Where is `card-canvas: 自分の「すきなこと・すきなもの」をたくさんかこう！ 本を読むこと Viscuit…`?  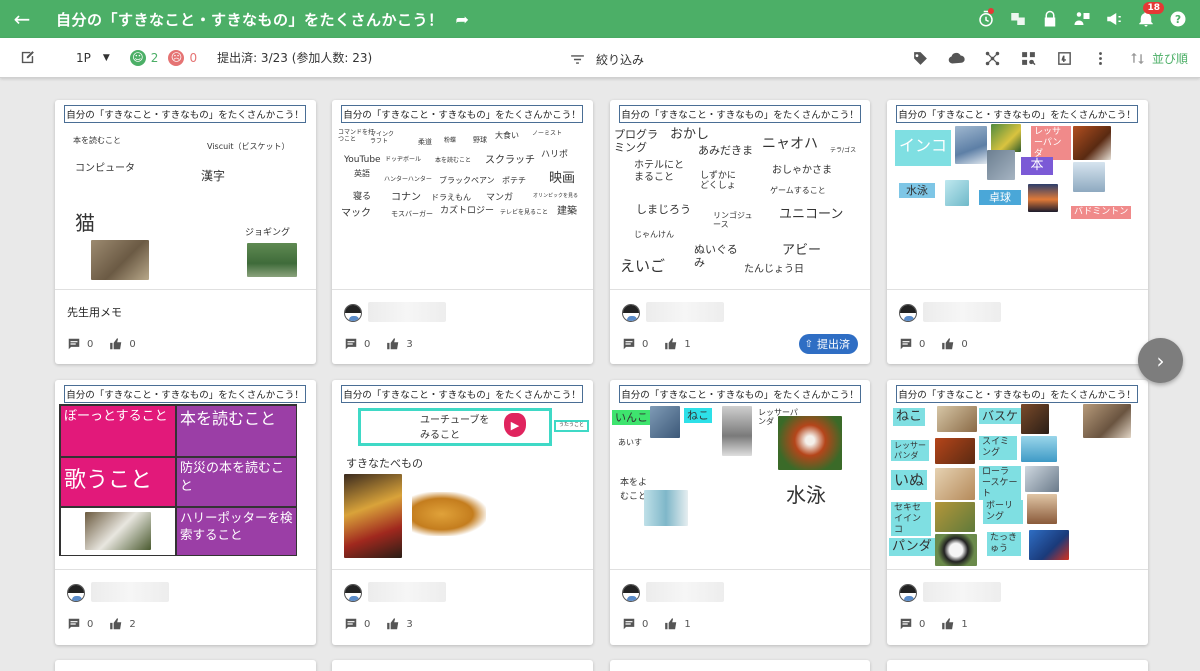 card-canvas: 自分の「すきなこと・すきなもの」をたくさんかこう！ 本を読むこと Viscuit… is located at coordinates (185, 195).